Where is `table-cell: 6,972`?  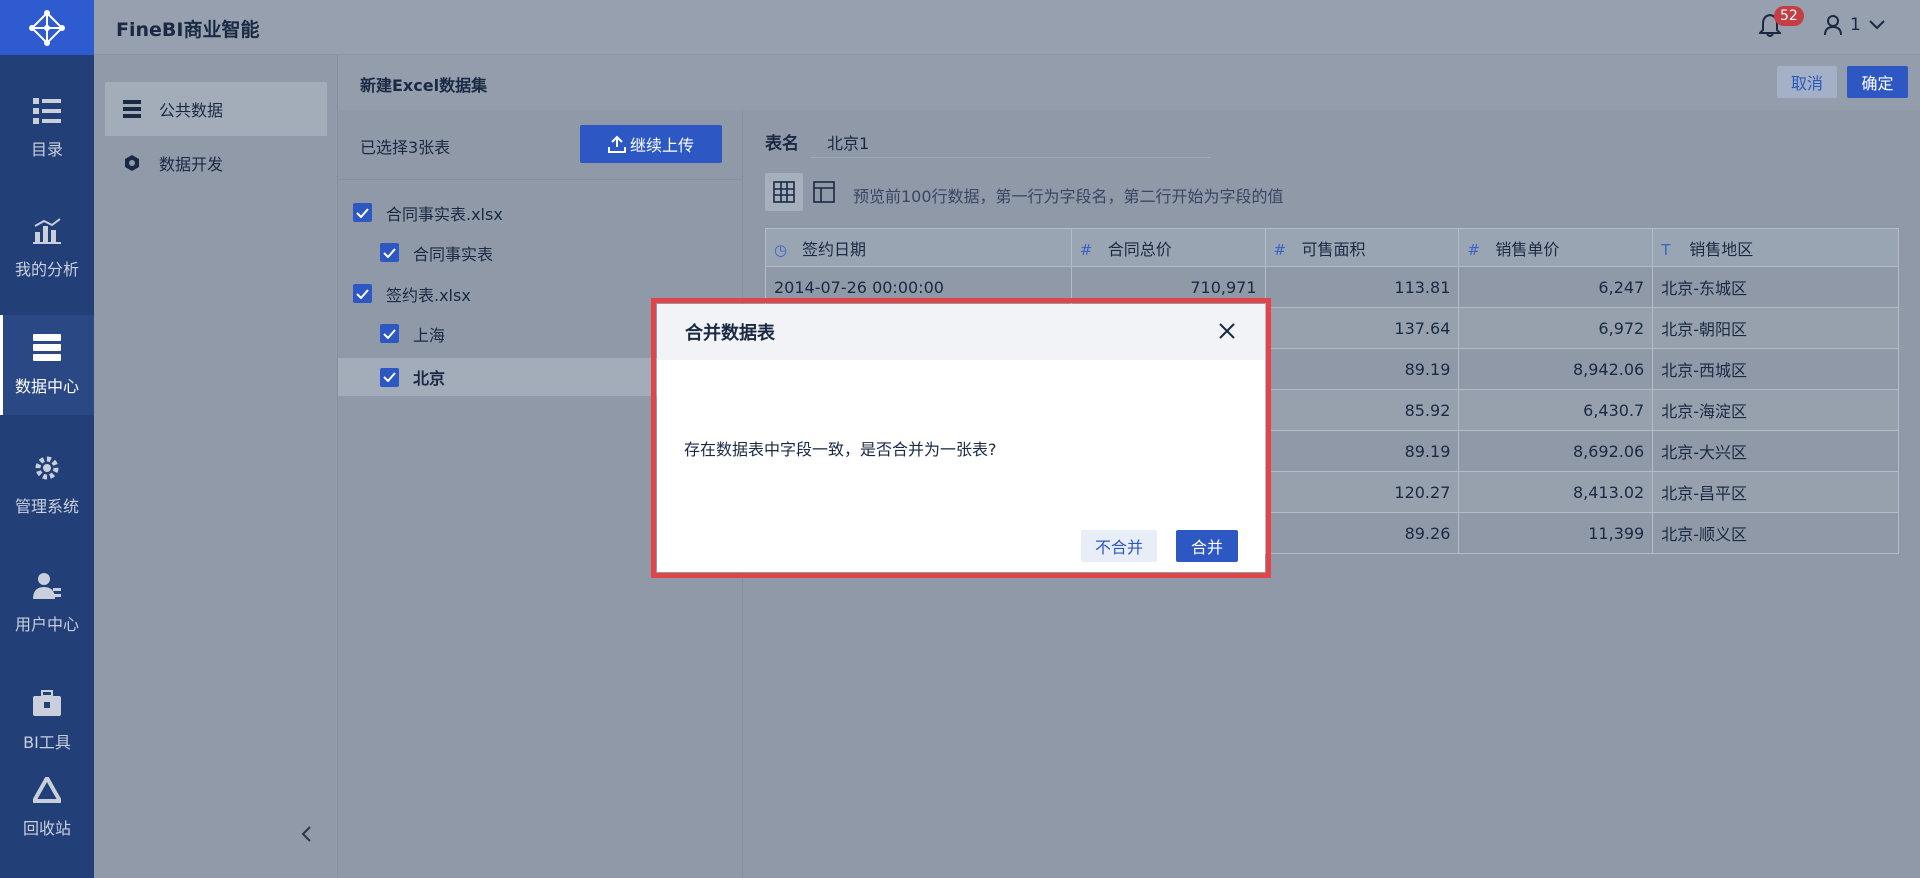 table-cell: 6,972 is located at coordinates (1556, 328).